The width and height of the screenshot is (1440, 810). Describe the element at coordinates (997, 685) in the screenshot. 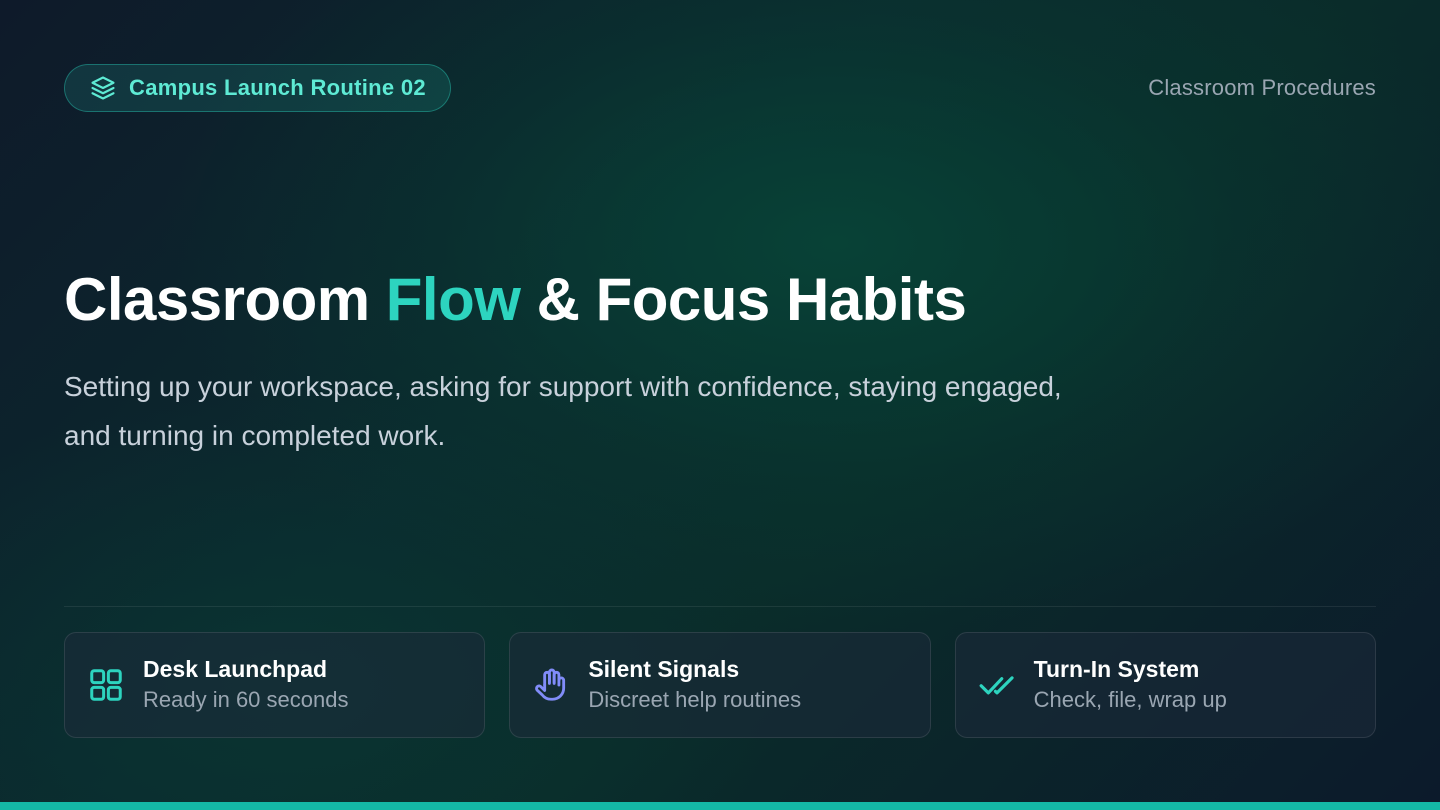

I see `double-check-icon` at that location.